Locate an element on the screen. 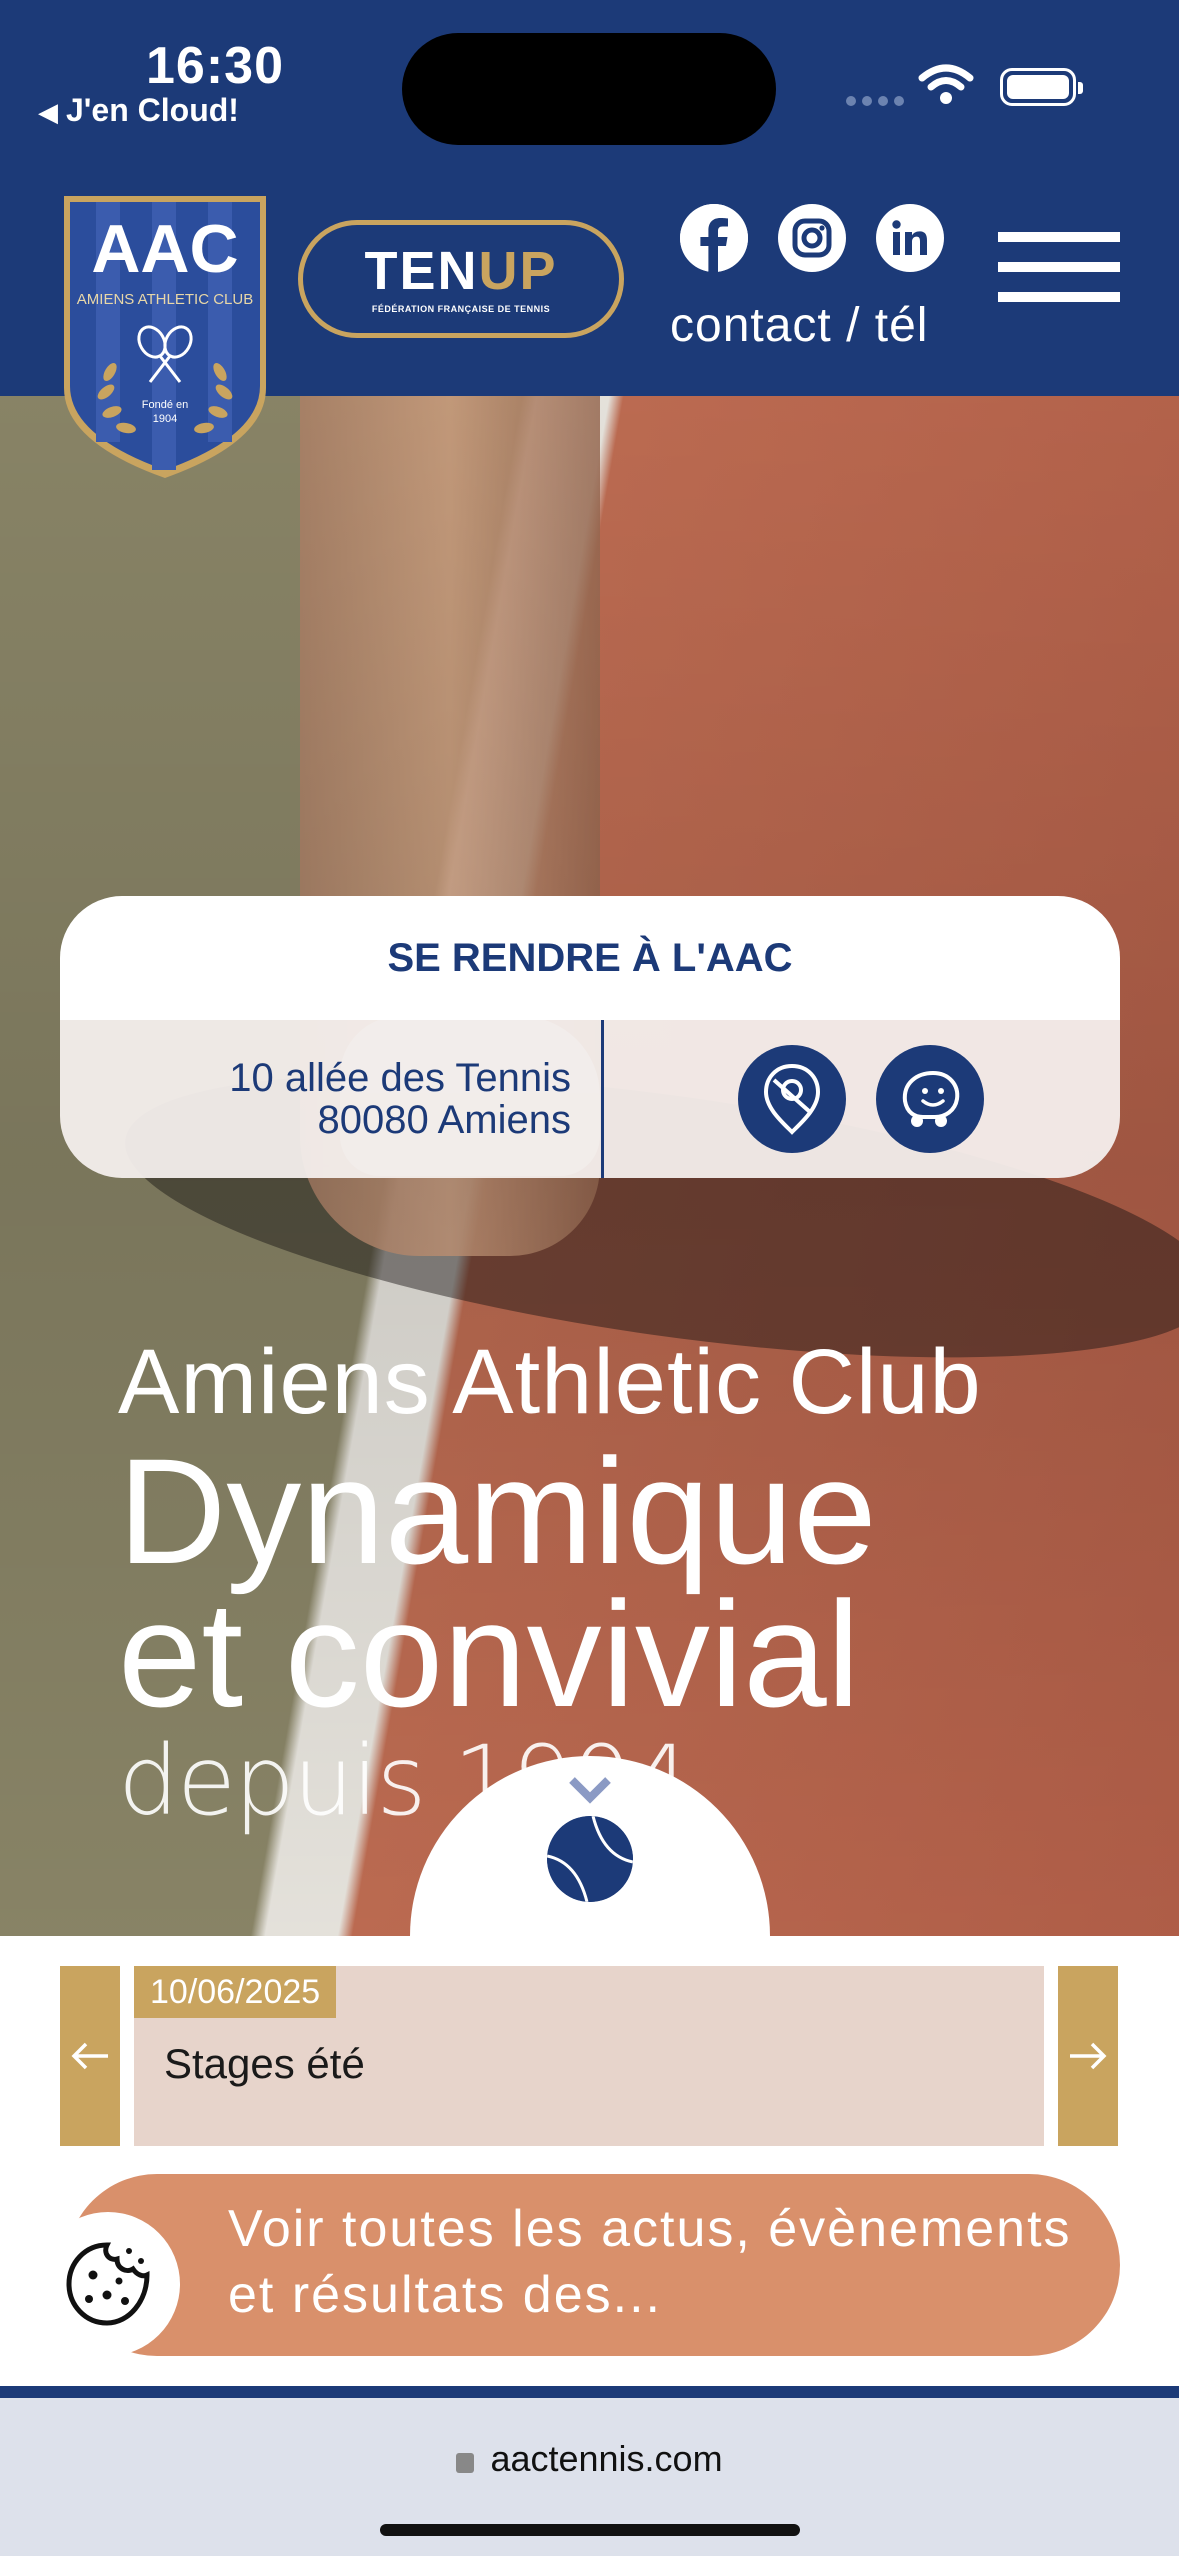  back-triangle-icon: ◀ is located at coordinates (48, 112).